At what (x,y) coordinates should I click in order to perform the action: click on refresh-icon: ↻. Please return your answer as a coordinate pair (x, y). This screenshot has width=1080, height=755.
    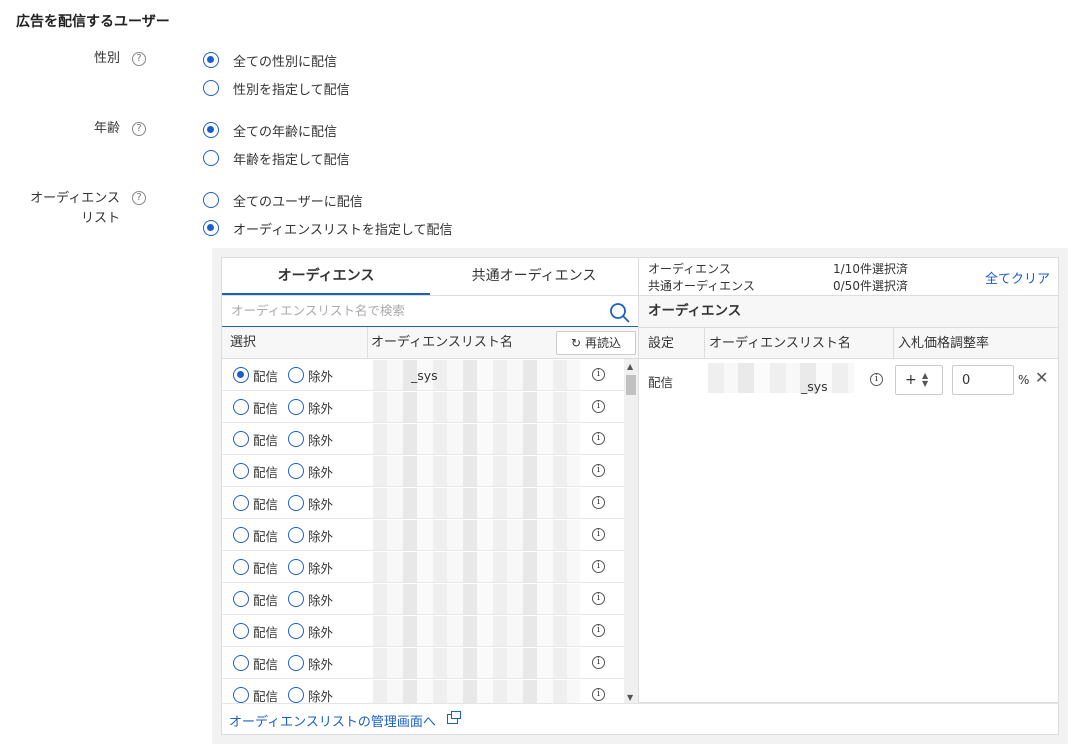
    Looking at the image, I should click on (576, 343).